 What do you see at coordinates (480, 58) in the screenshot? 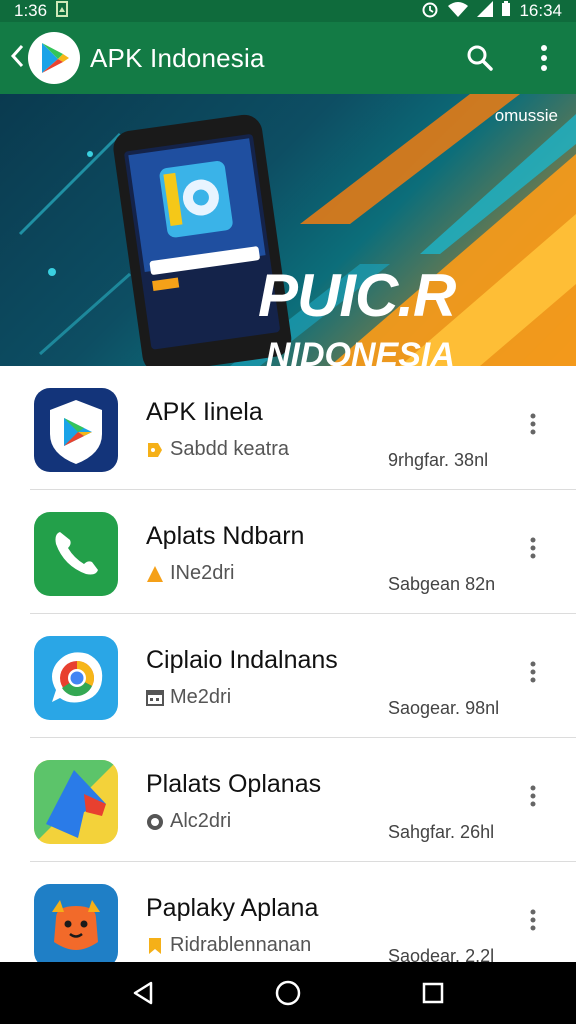
I see `search-icon` at bounding box center [480, 58].